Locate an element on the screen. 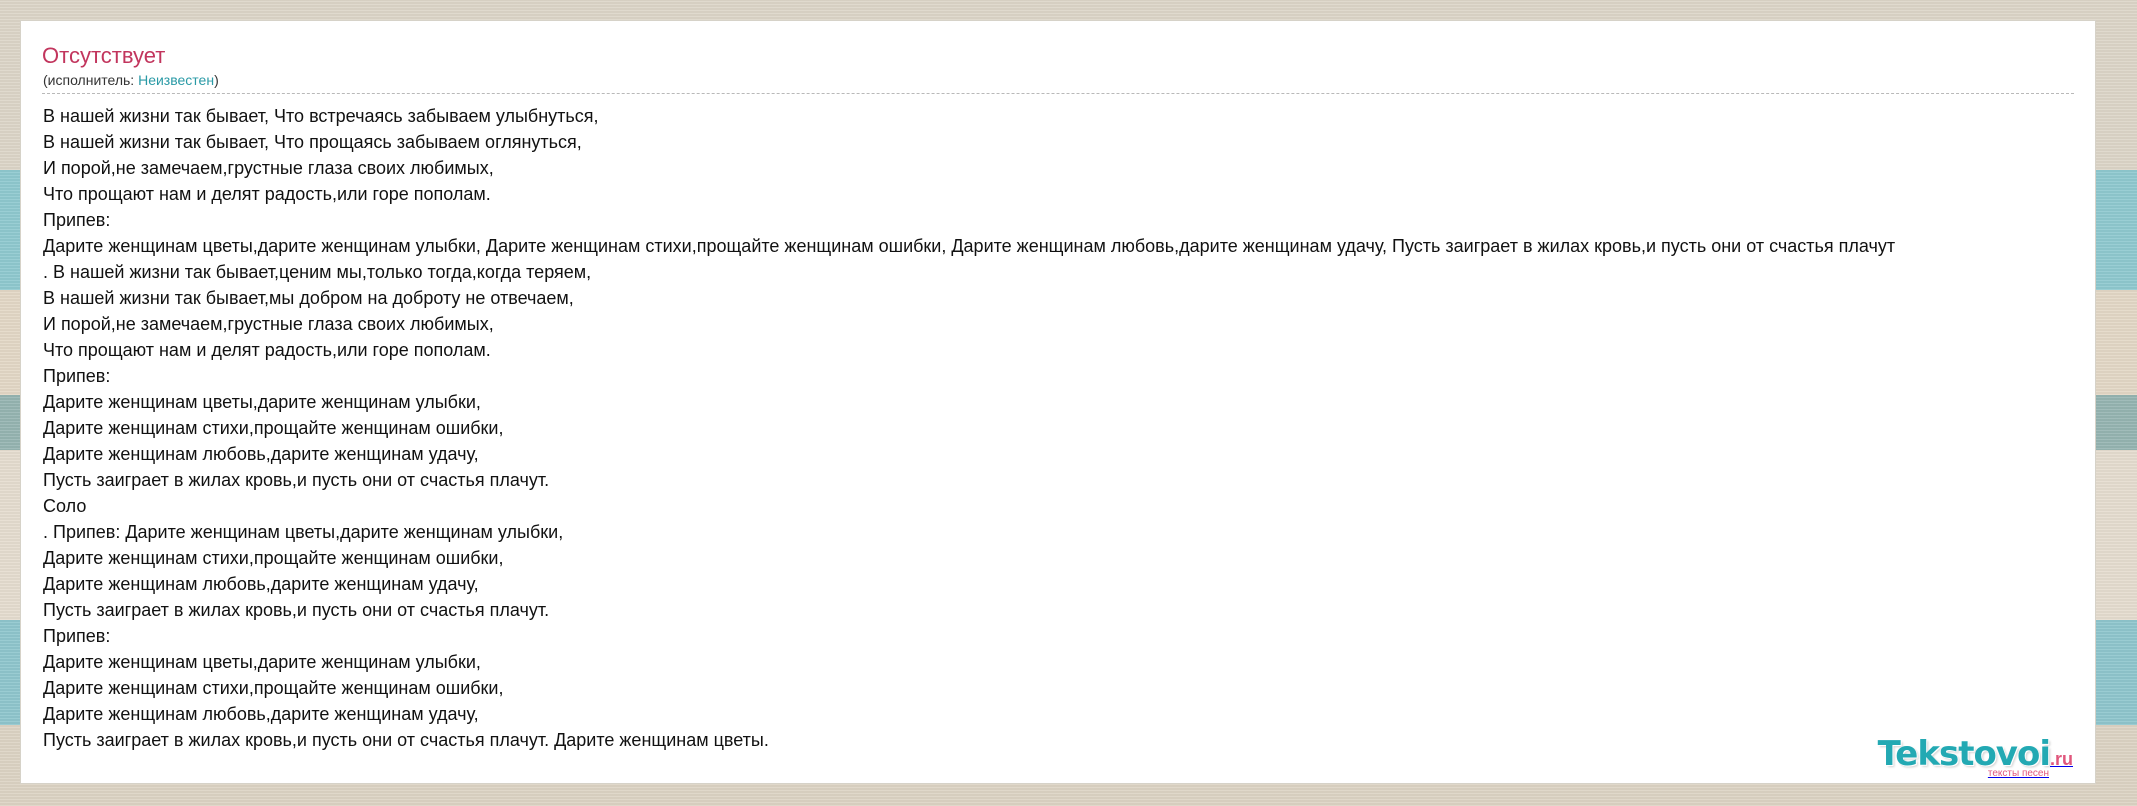 The image size is (2137, 806). title-divider is located at coordinates (1058, 93).